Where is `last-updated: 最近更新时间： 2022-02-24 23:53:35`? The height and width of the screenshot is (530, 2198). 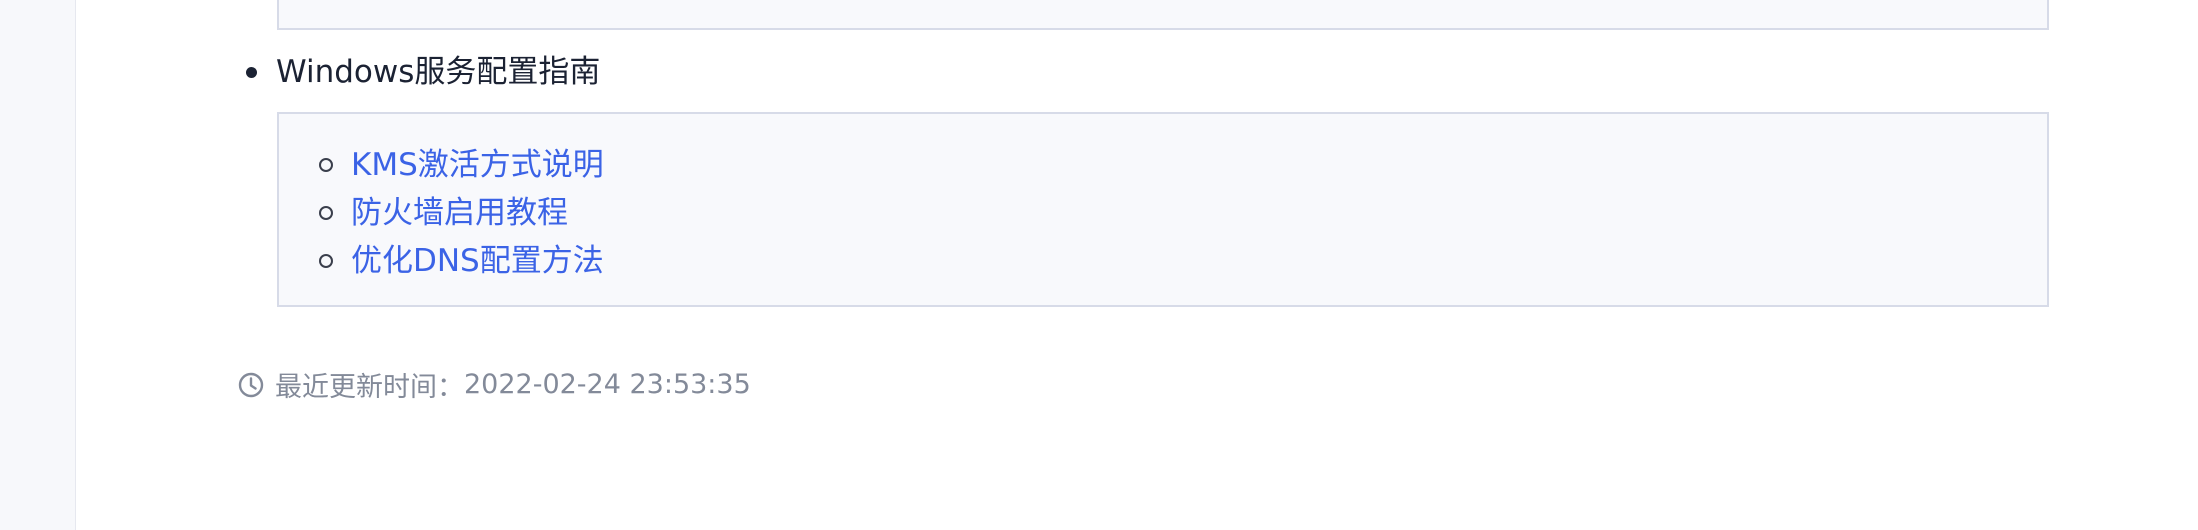
last-updated: 最近更新时间： 2022-02-24 23:53:35 is located at coordinates (494, 384).